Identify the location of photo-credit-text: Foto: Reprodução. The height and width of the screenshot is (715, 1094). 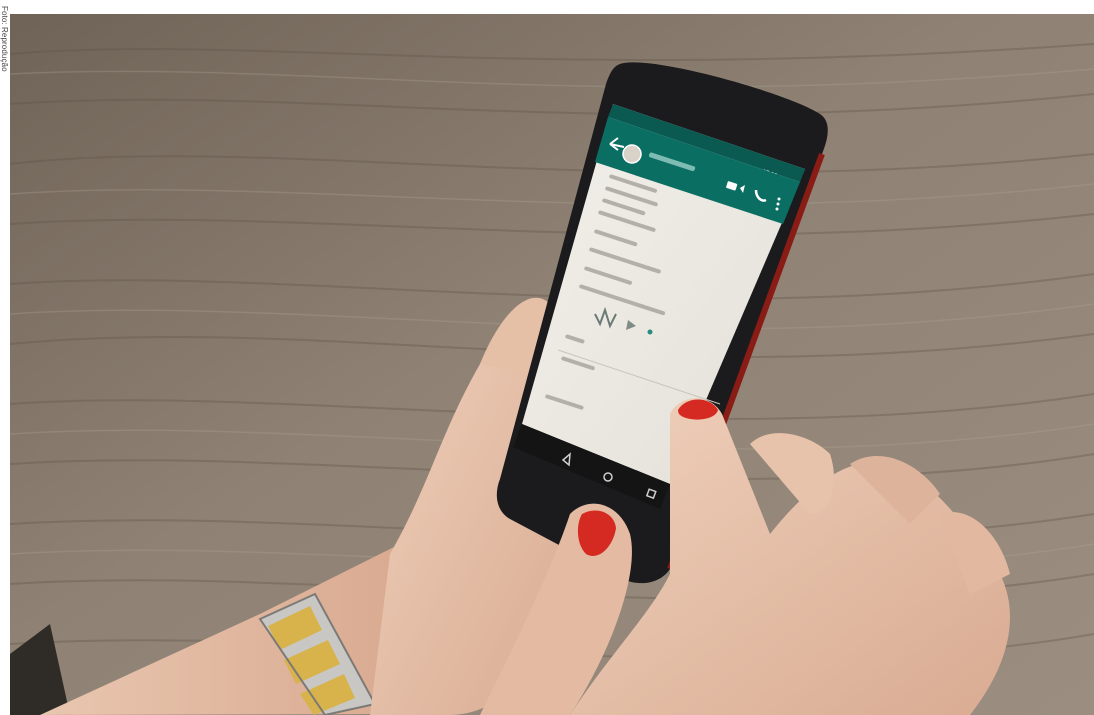
(4, 39).